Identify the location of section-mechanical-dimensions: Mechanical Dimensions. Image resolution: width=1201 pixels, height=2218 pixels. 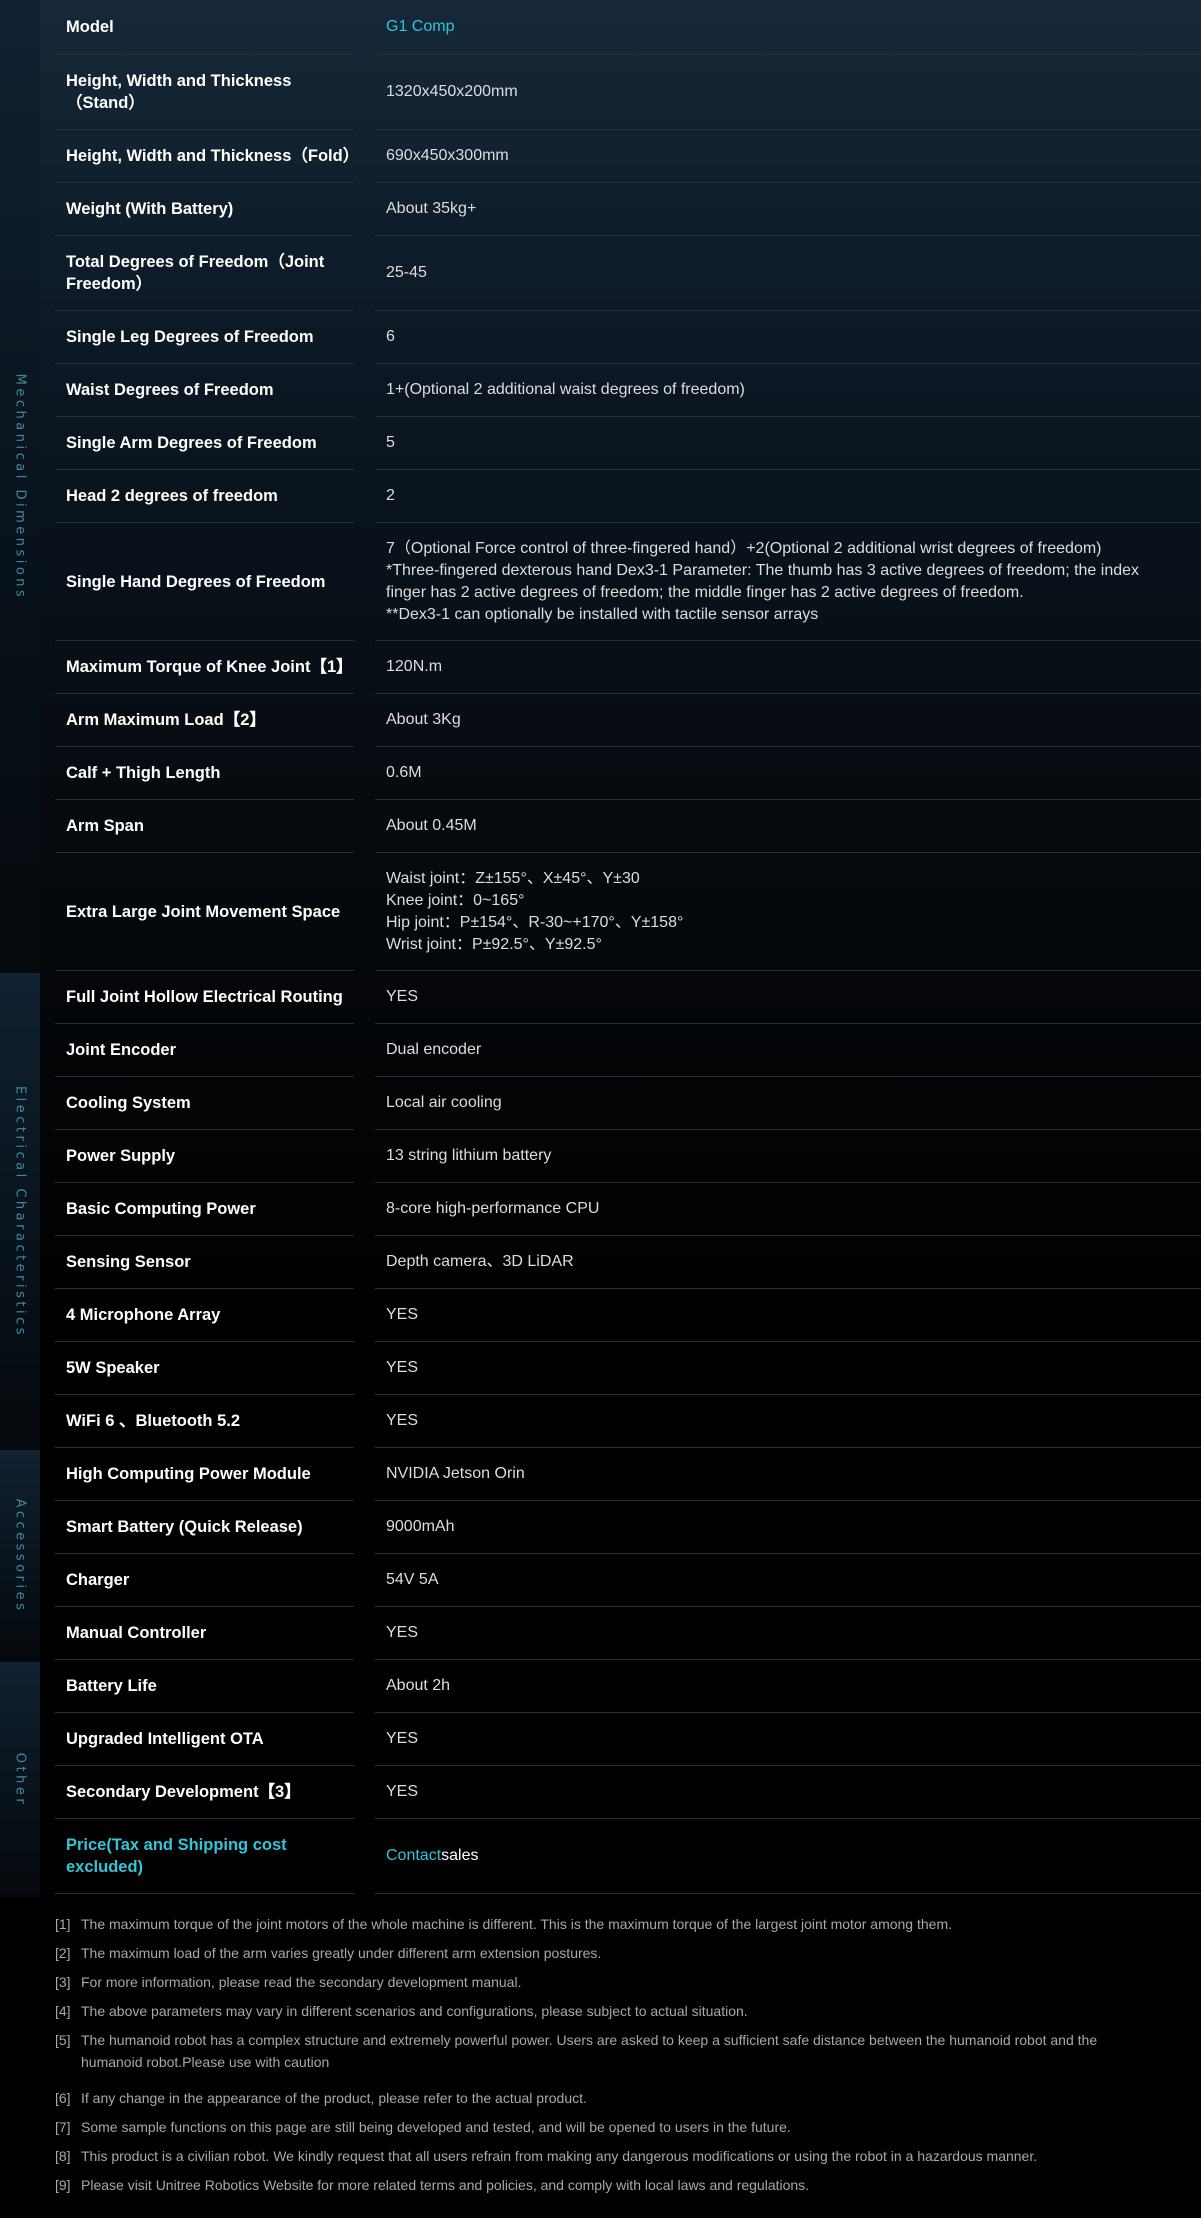
(20, 486).